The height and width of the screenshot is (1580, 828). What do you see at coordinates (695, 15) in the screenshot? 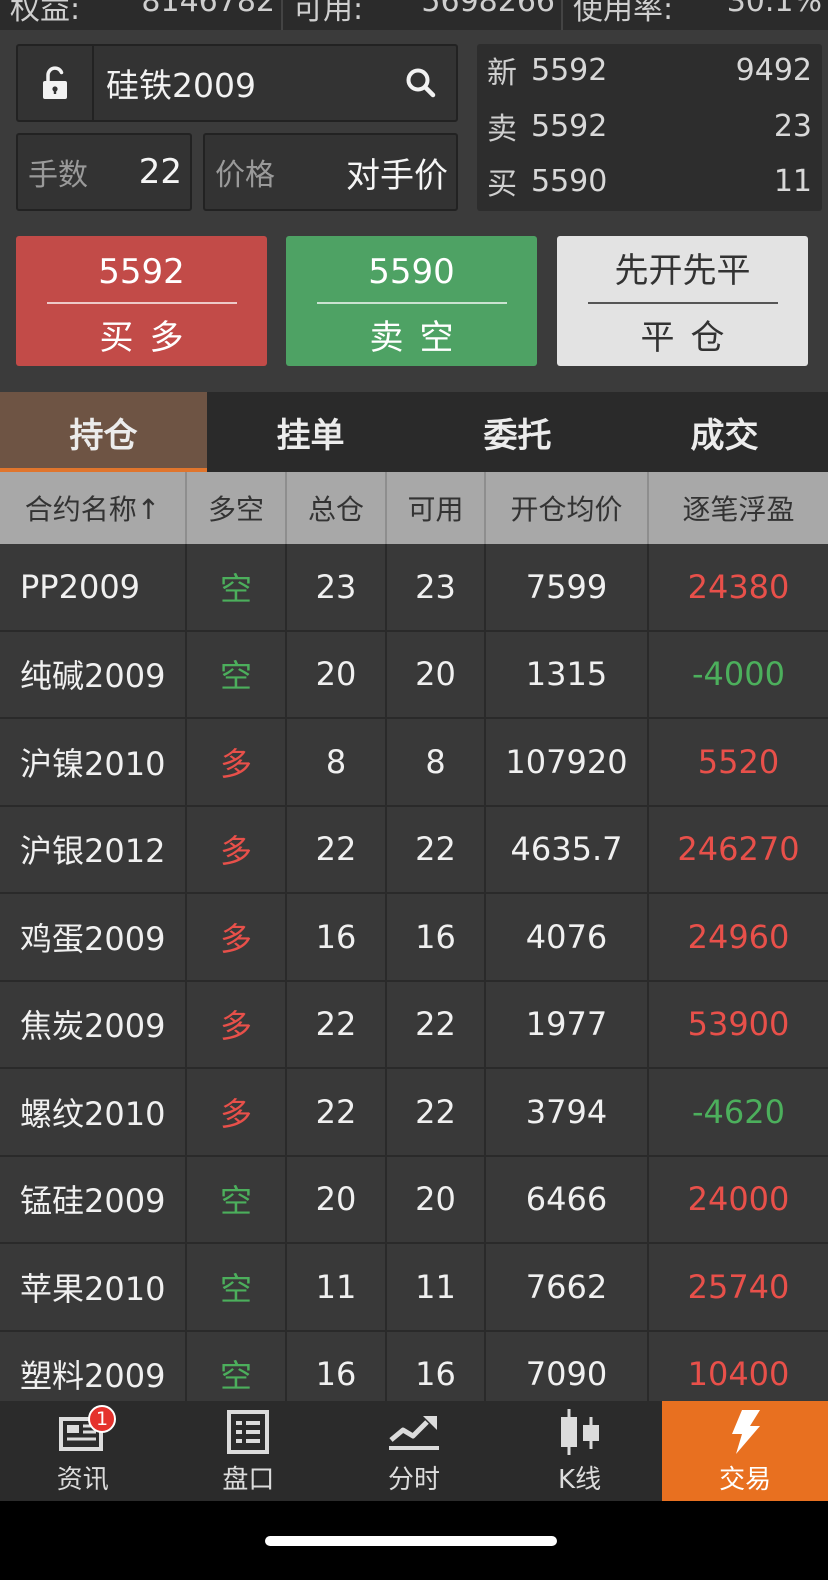
I see `usage-cell: 使用率: 30.1%` at bounding box center [695, 15].